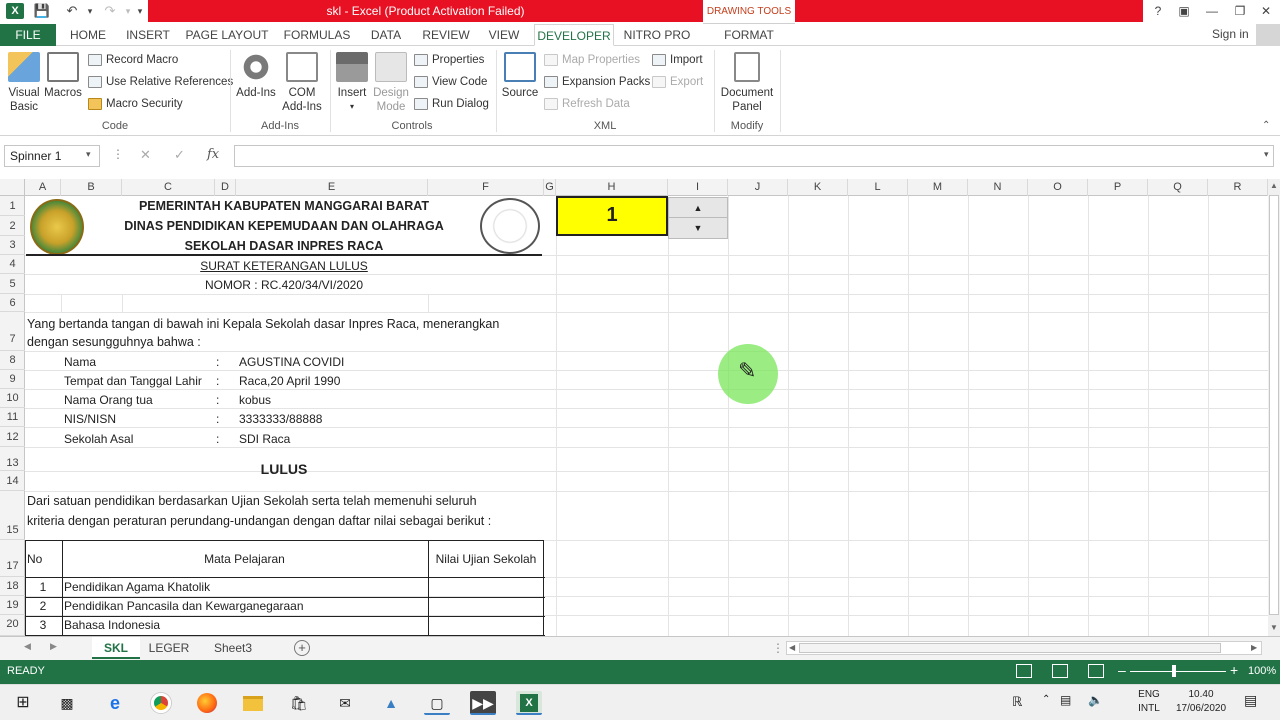  Describe the element at coordinates (758, 187) in the screenshot. I see `column-header: J` at that location.